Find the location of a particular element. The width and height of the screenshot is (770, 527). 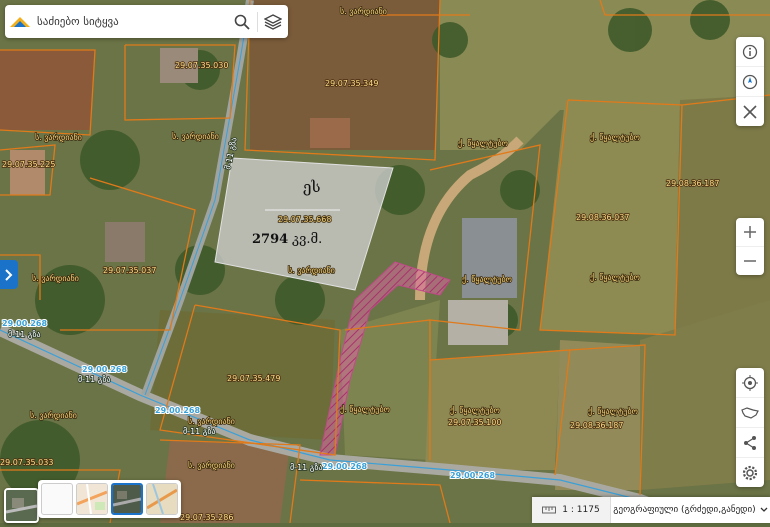

selected-parcel-area: 2794 is located at coordinates (270, 239).